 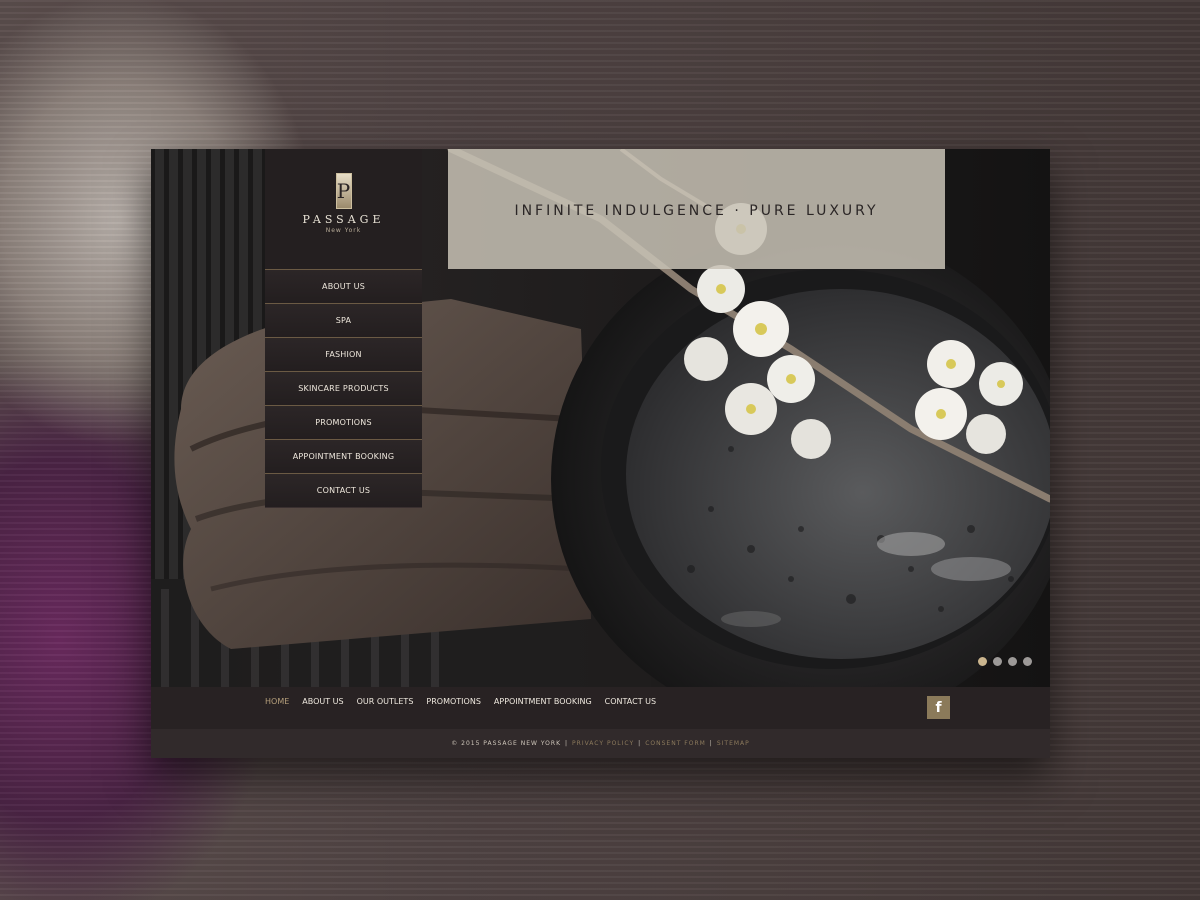 What do you see at coordinates (506, 743) in the screenshot?
I see `copyright-text: © 2015 PASSAGE NEW YORK` at bounding box center [506, 743].